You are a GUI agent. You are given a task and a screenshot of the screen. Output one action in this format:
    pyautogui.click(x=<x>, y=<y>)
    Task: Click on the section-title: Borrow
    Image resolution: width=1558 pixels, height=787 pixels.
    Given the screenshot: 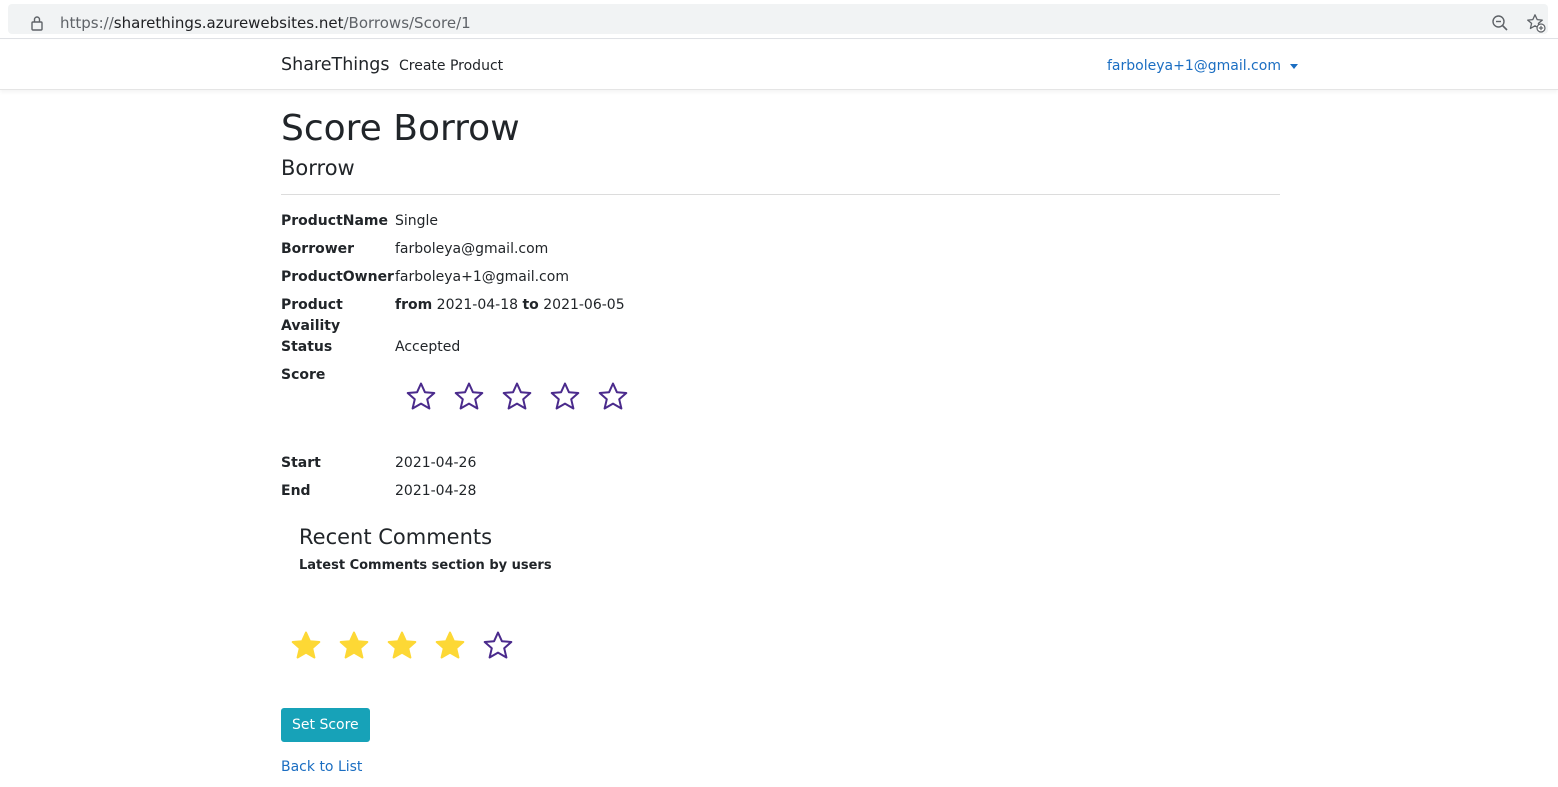 What is the action you would take?
    pyautogui.click(x=318, y=168)
    